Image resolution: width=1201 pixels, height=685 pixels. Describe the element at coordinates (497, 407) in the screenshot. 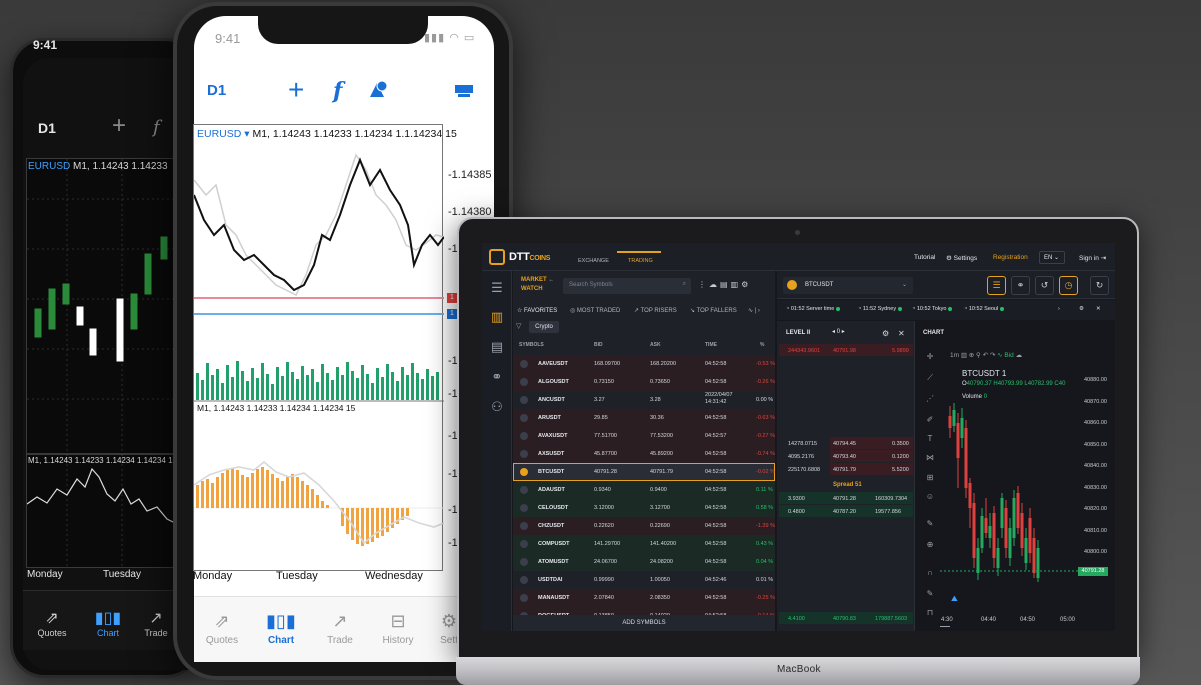

I see `account-icon: ⚇` at that location.